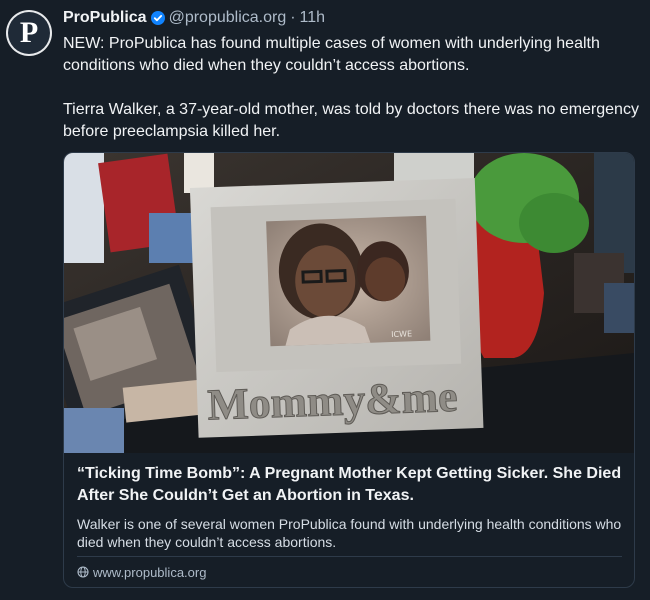 The height and width of the screenshot is (600, 650). What do you see at coordinates (149, 572) in the screenshot?
I see `card-link-text: www.propublica.org` at bounding box center [149, 572].